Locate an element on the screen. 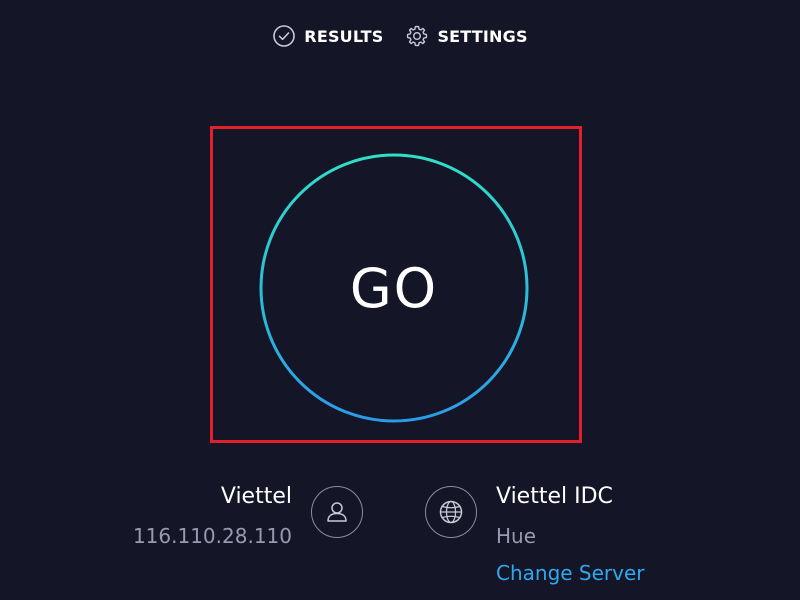 The image size is (800, 600). top-nav: RESULTS SETTINGS is located at coordinates (400, 36).